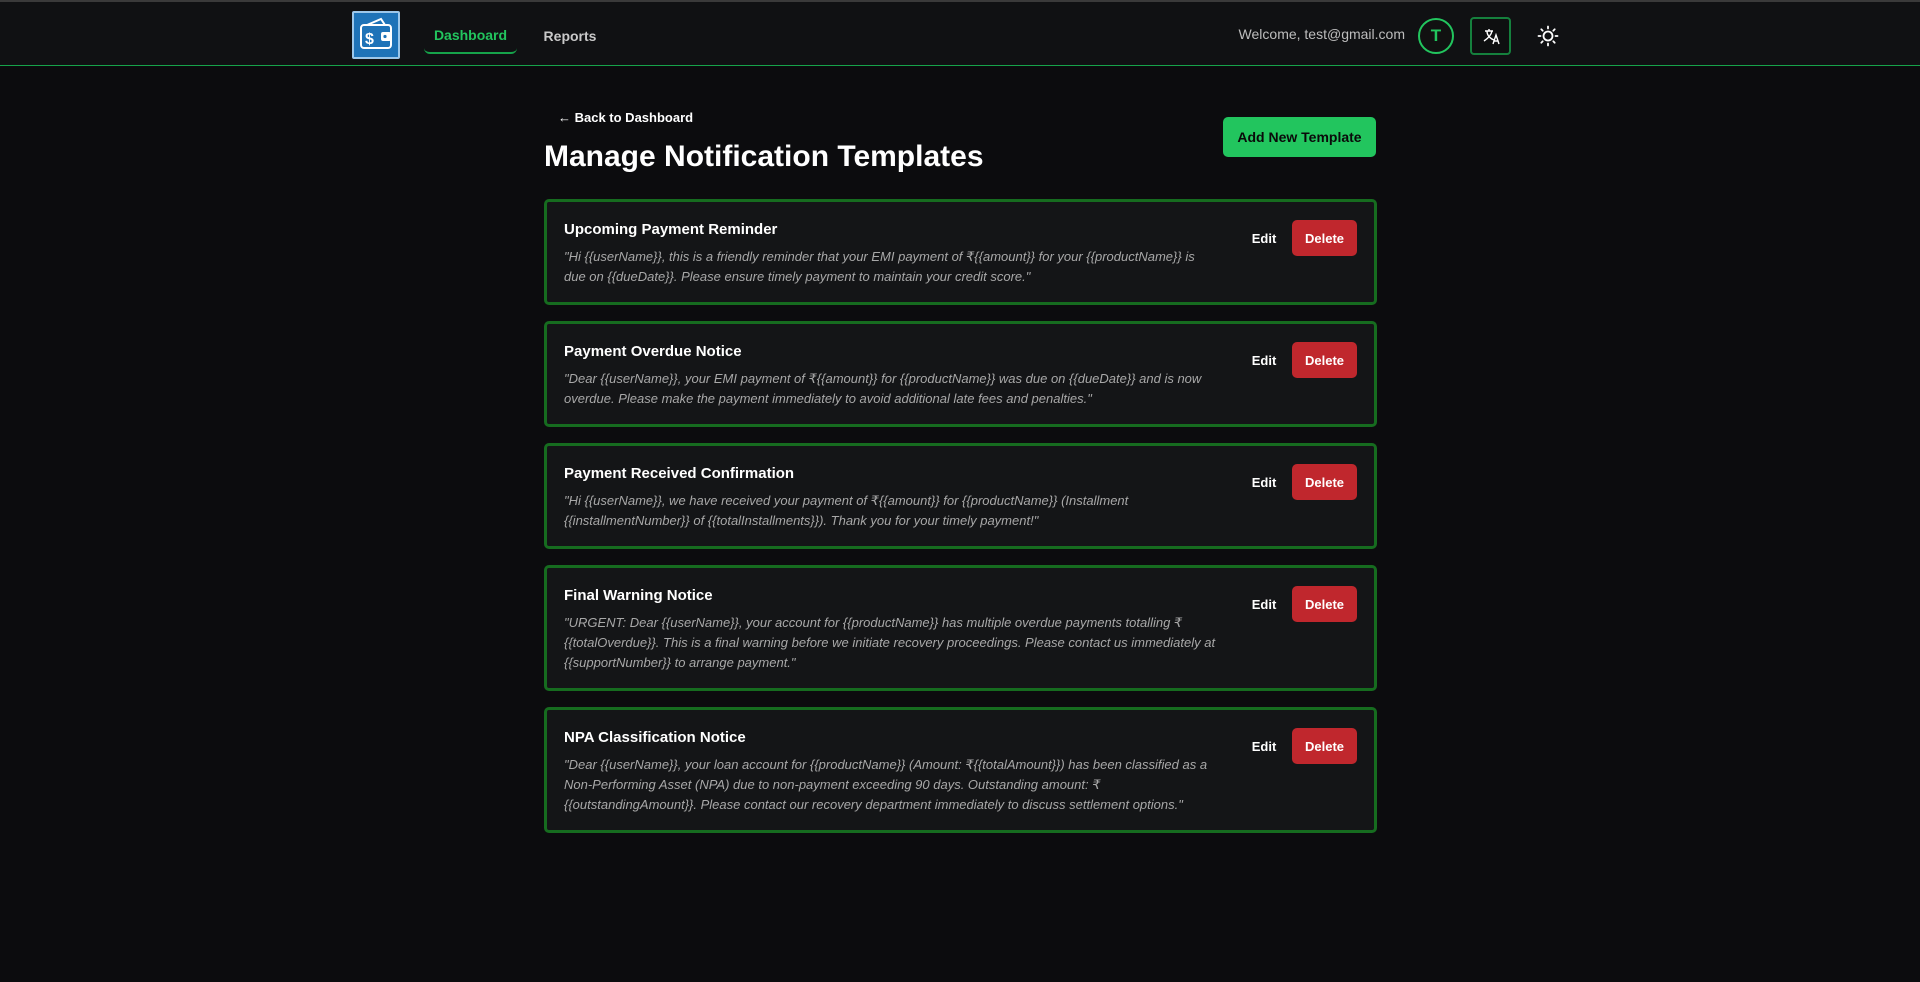 Image resolution: width=1920 pixels, height=982 pixels. Describe the element at coordinates (679, 473) in the screenshot. I see `template-title: Payment Received Confirmation` at that location.